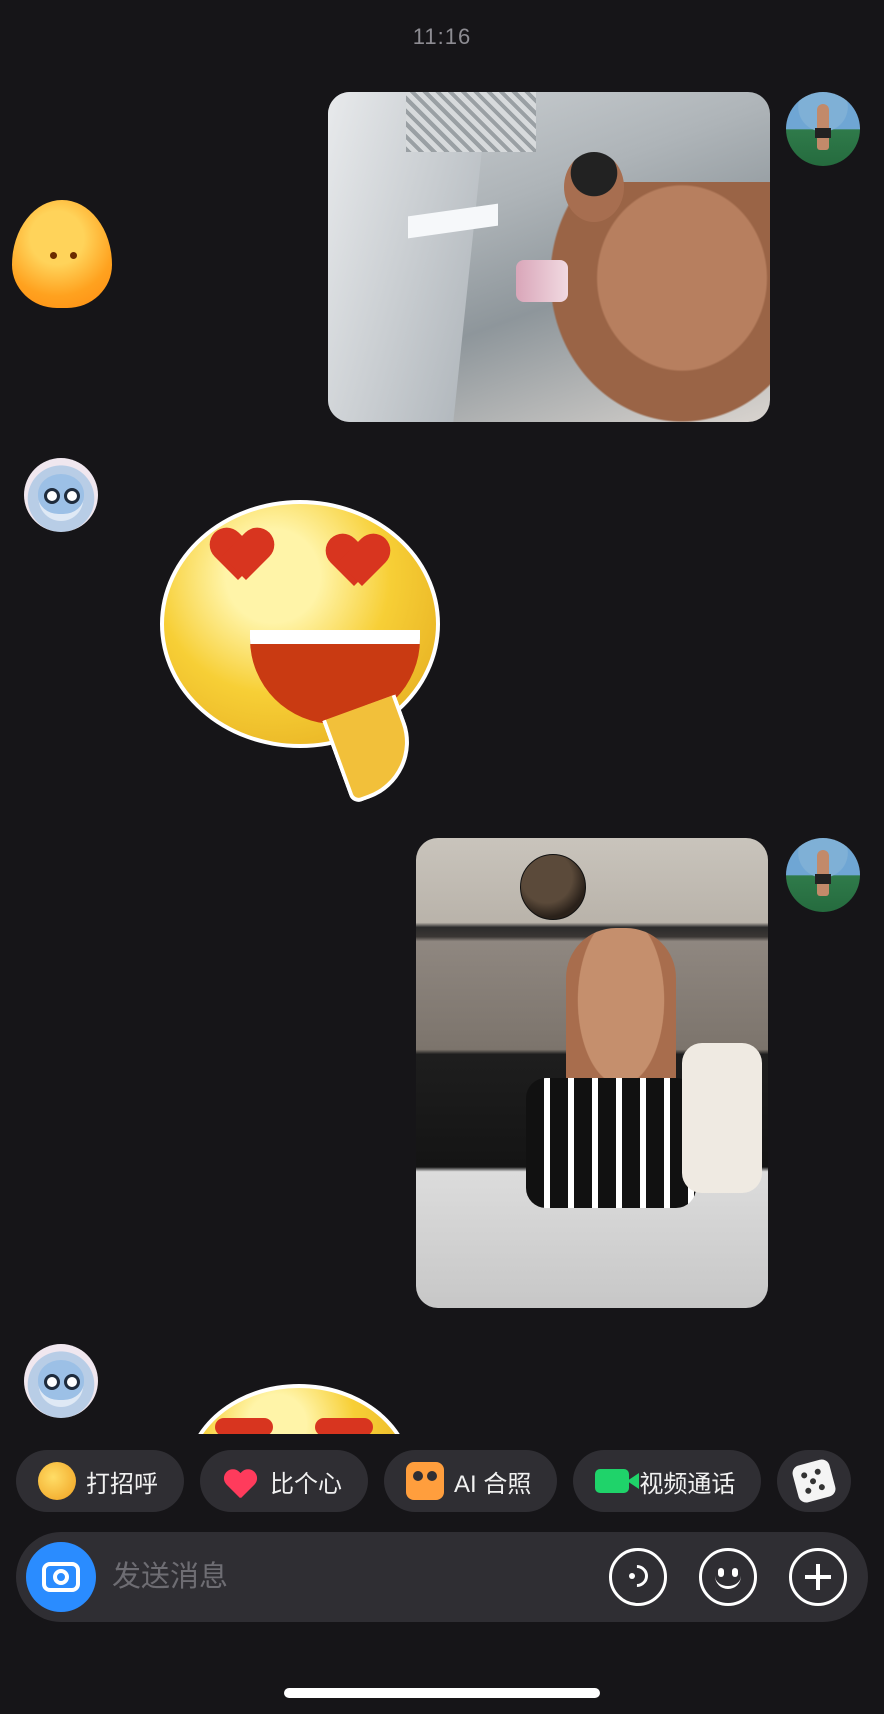 This screenshot has height=1714, width=884. Describe the element at coordinates (306, 1484) in the screenshot. I see `quick-action-label: 比个心` at that location.